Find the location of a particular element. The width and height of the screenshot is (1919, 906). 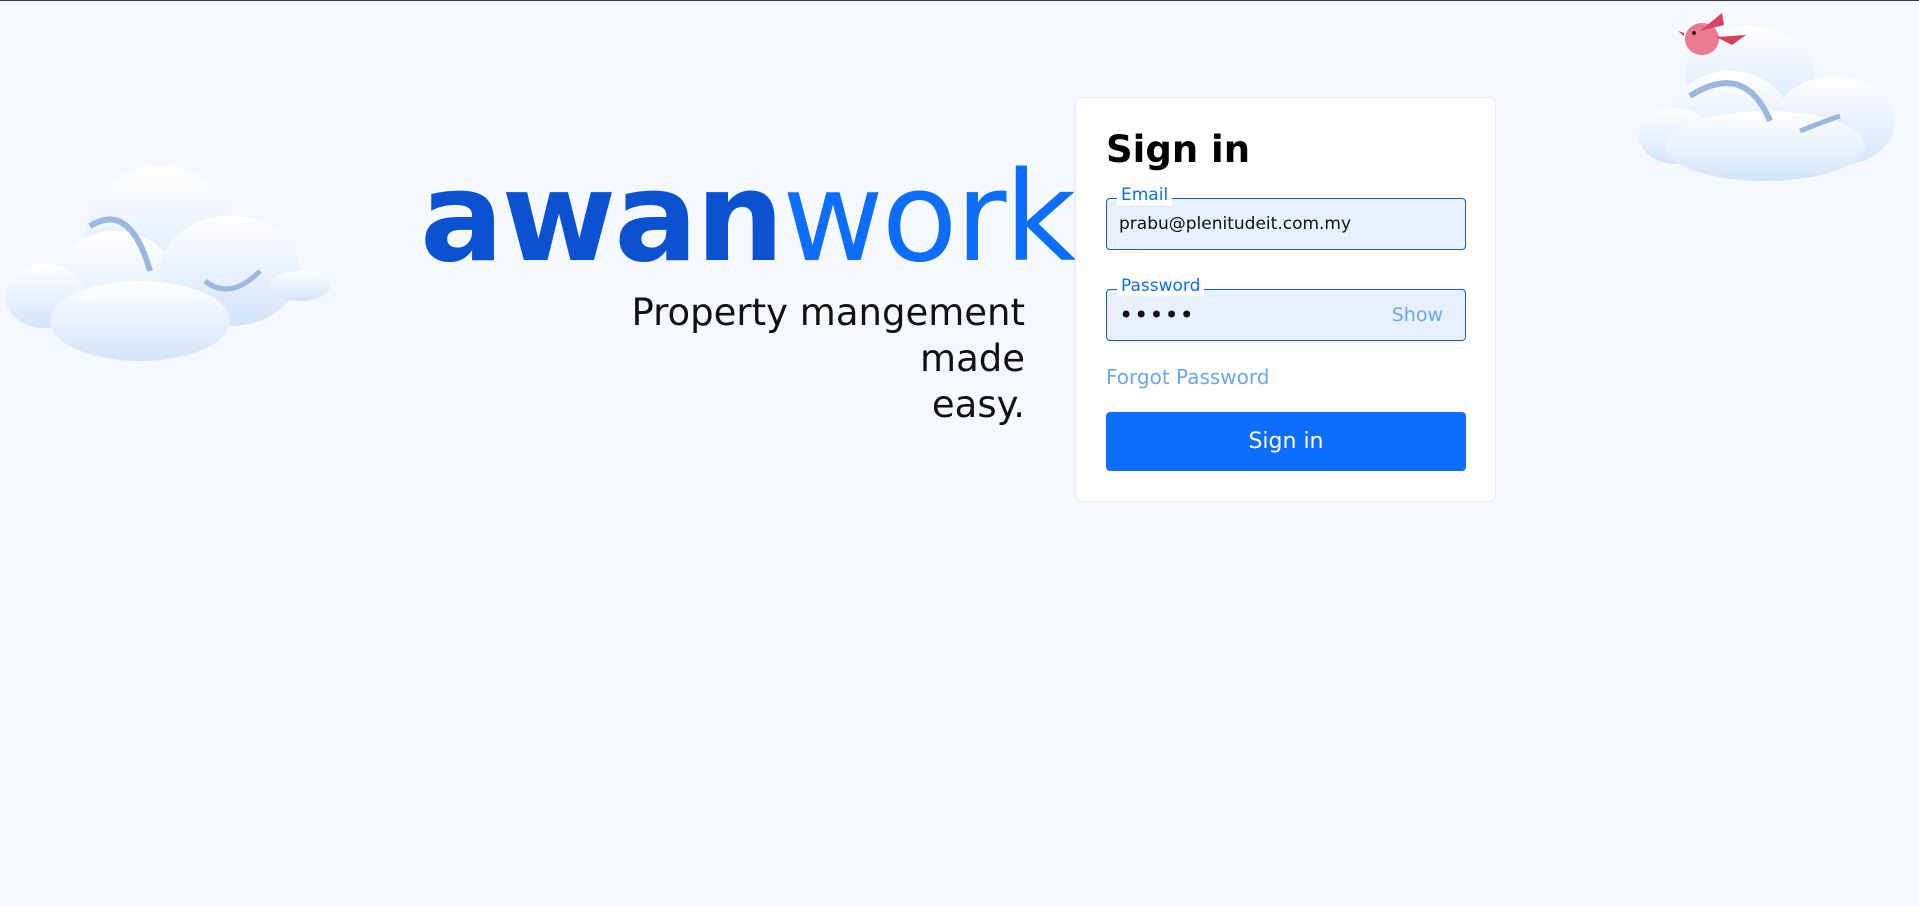

password-field: Password Show is located at coordinates (1286, 308).